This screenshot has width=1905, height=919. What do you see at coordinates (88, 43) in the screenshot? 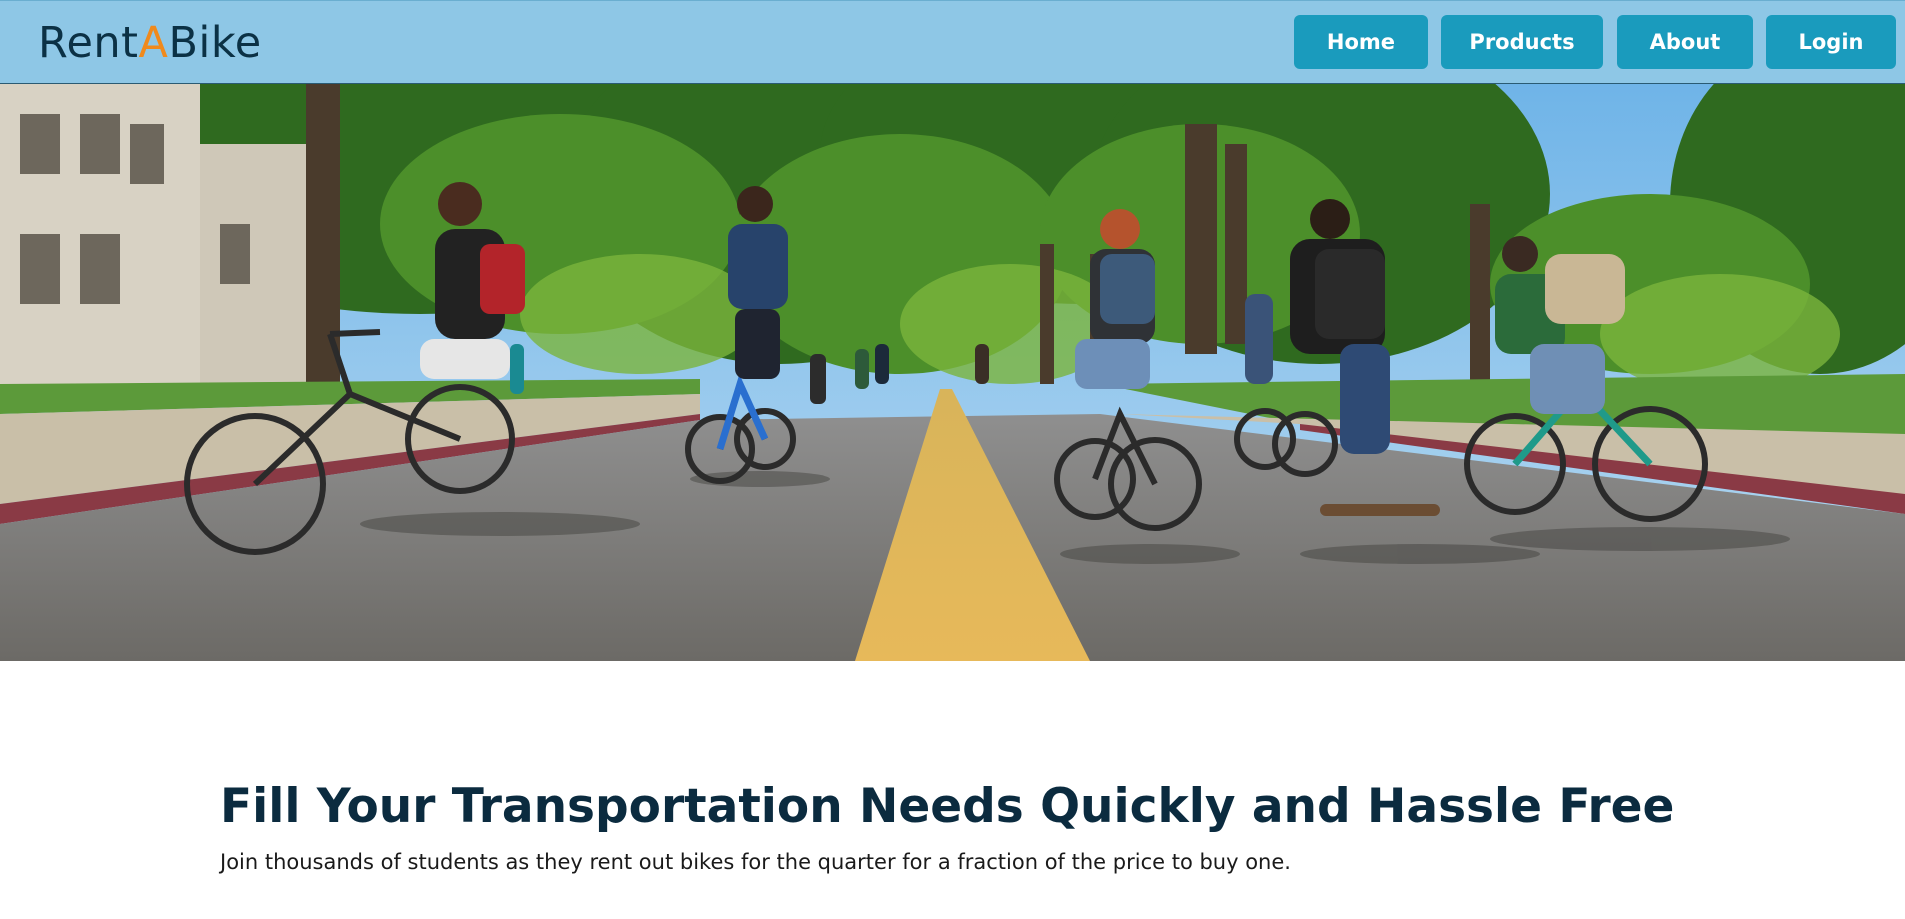
I see `logo-prefix: Rent` at bounding box center [88, 43].